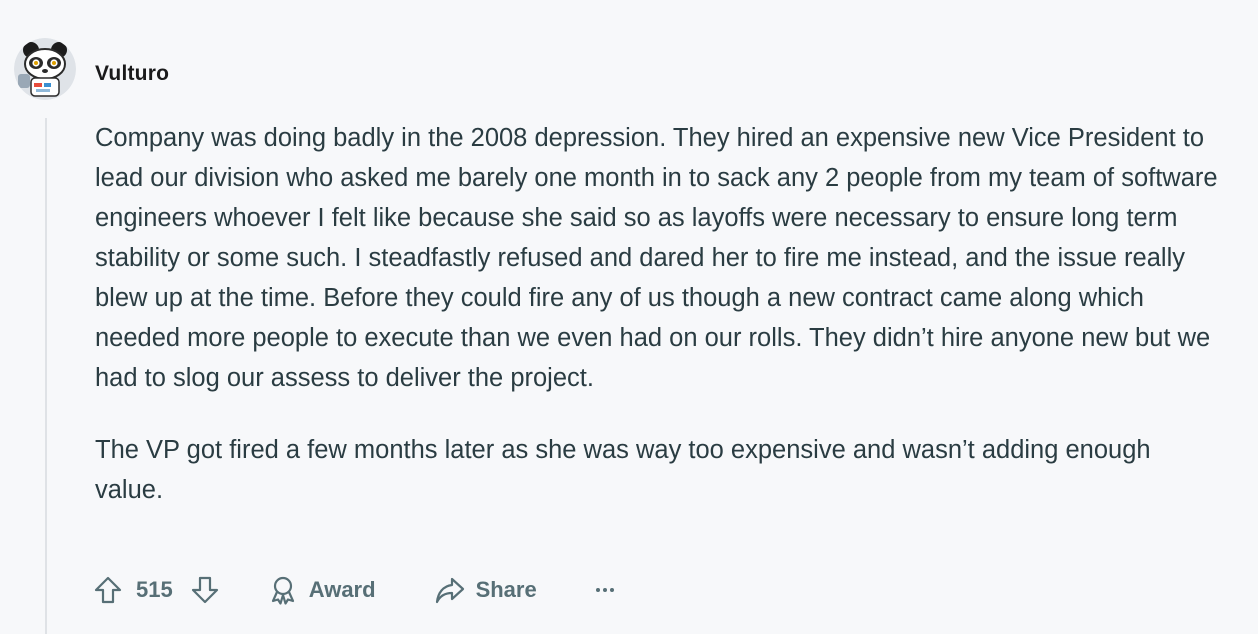 The image size is (1258, 634). What do you see at coordinates (449, 590) in the screenshot?
I see `share-arrow-icon` at bounding box center [449, 590].